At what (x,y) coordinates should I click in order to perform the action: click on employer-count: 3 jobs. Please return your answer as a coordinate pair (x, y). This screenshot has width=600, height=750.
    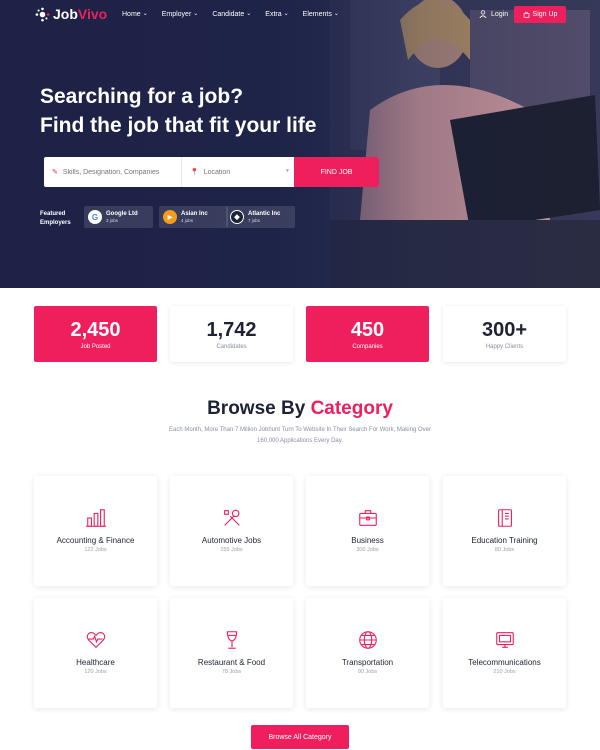
    Looking at the image, I should click on (112, 220).